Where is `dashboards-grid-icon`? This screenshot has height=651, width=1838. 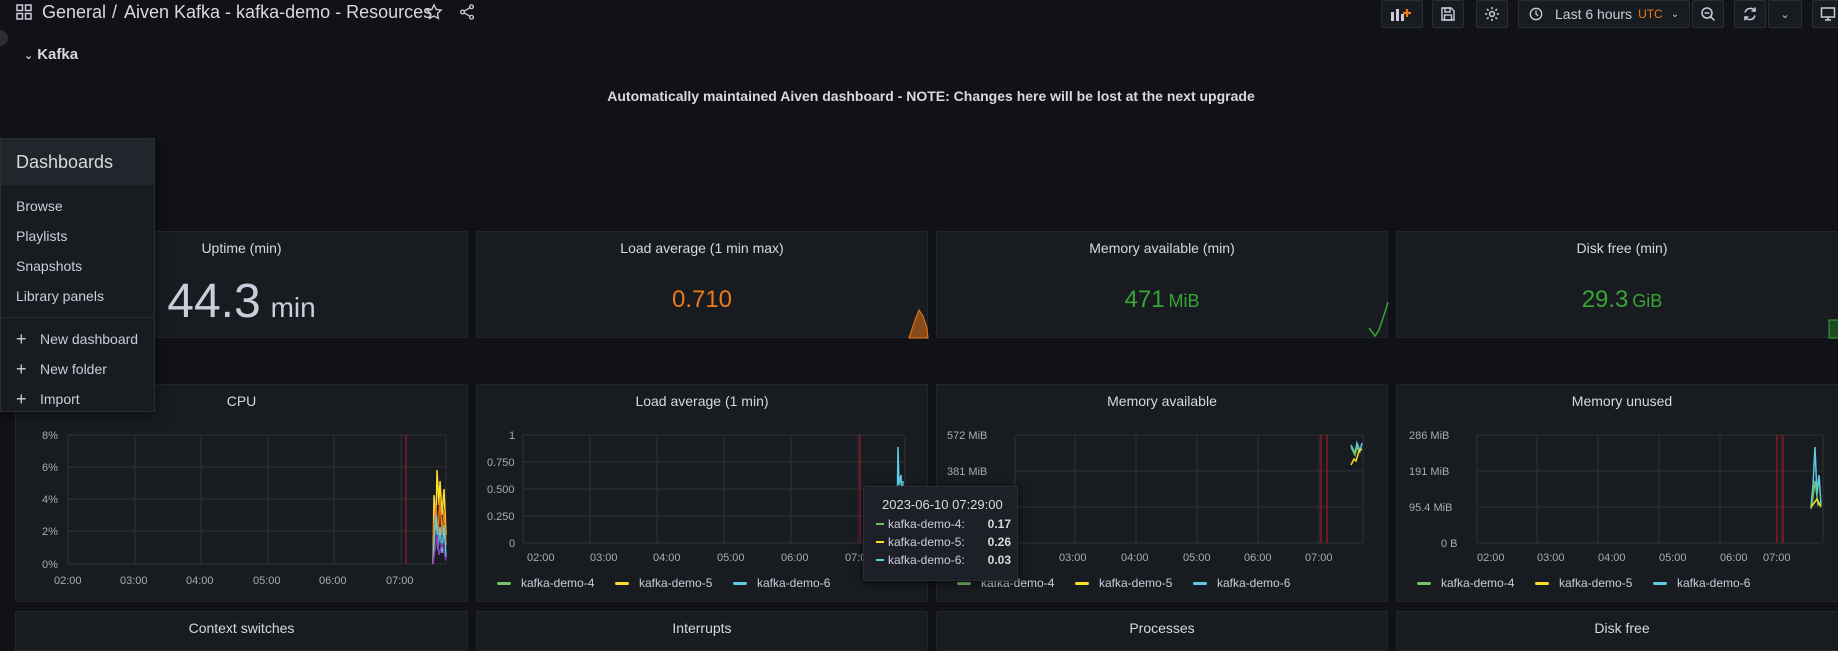
dashboards-grid-icon is located at coordinates (24, 14).